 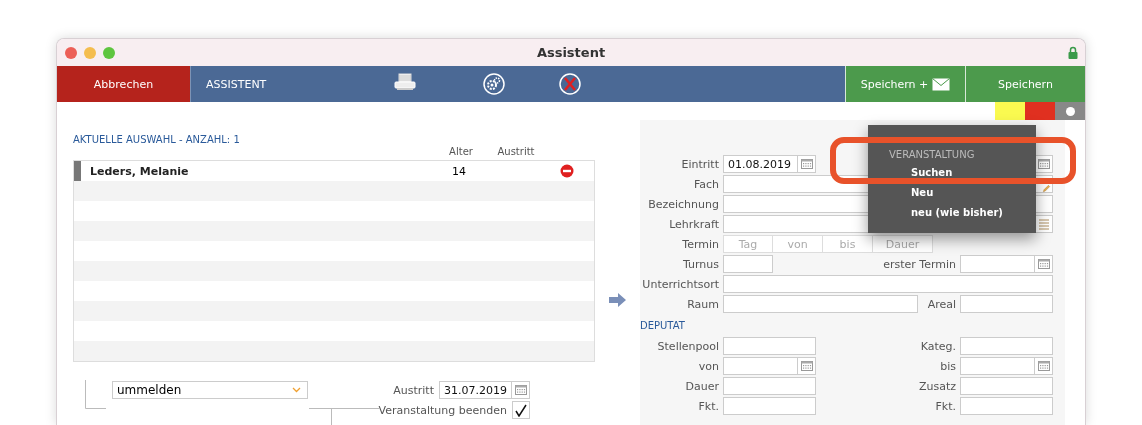 I want to click on field-label: Fach, so click(x=705, y=184).